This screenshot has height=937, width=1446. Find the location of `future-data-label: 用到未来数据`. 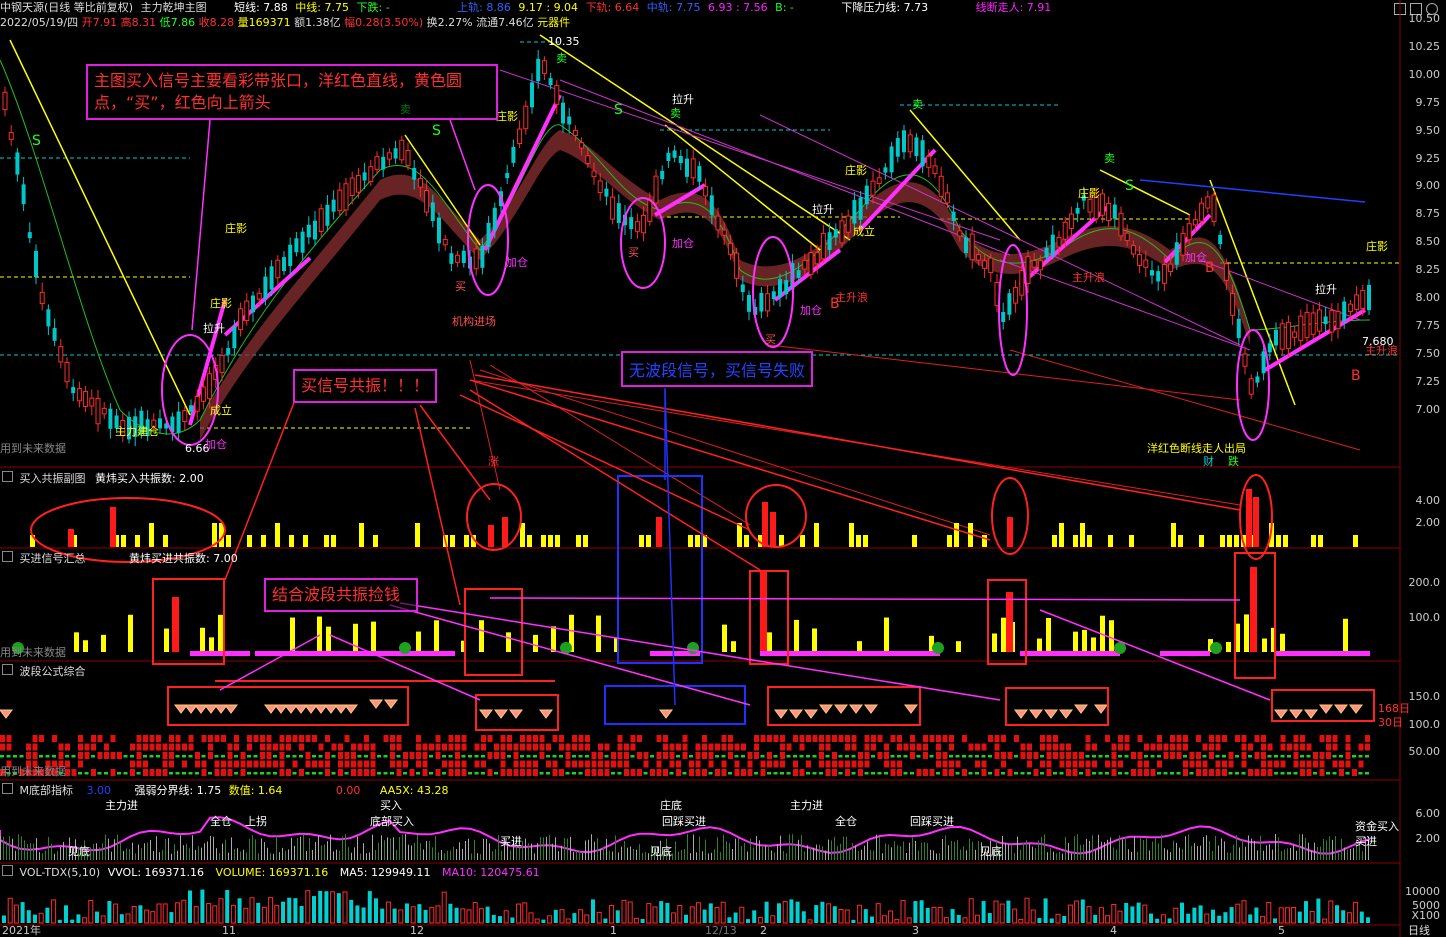

future-data-label: 用到未来数据 is located at coordinates (33, 448).